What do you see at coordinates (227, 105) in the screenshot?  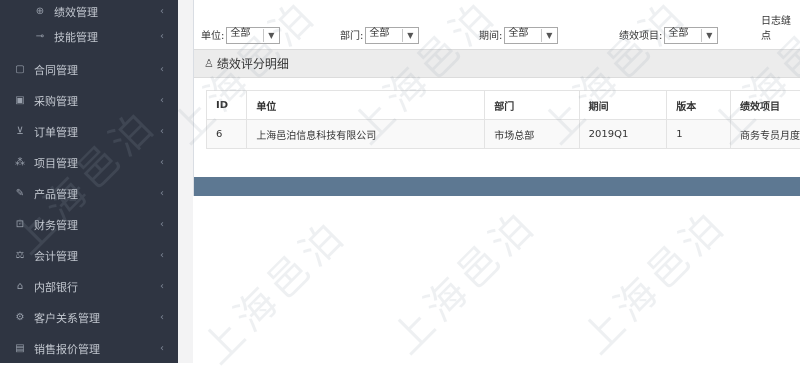 I see `column-header: ID` at bounding box center [227, 105].